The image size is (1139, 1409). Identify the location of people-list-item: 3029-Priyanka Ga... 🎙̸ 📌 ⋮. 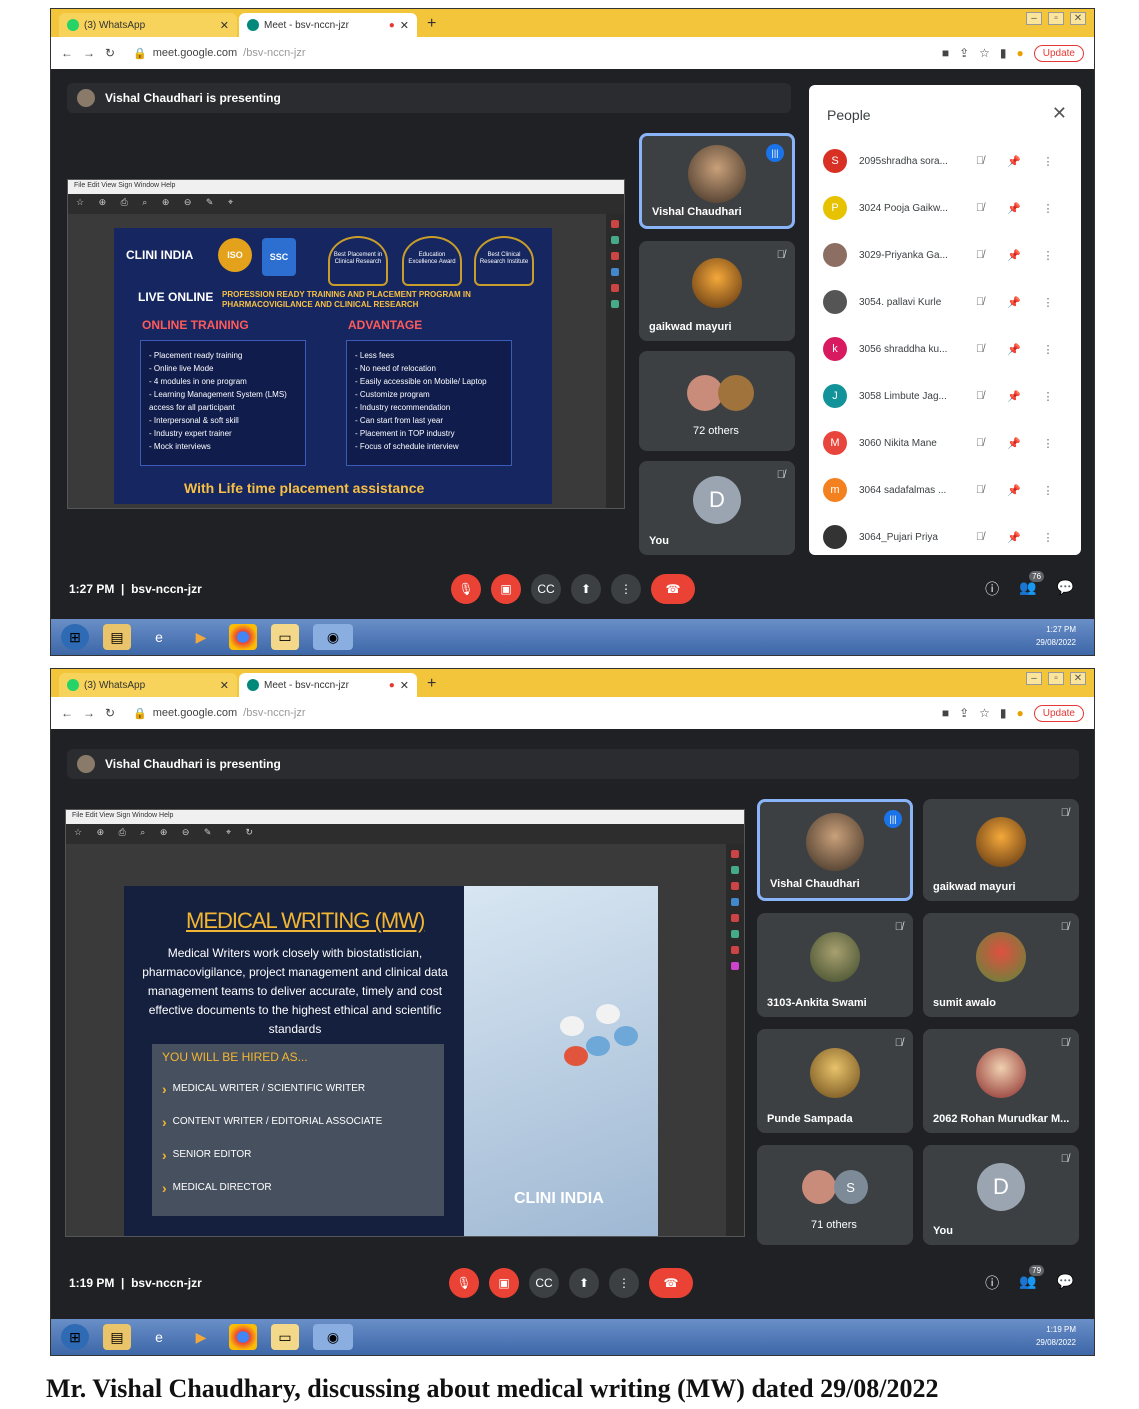
(945, 255).